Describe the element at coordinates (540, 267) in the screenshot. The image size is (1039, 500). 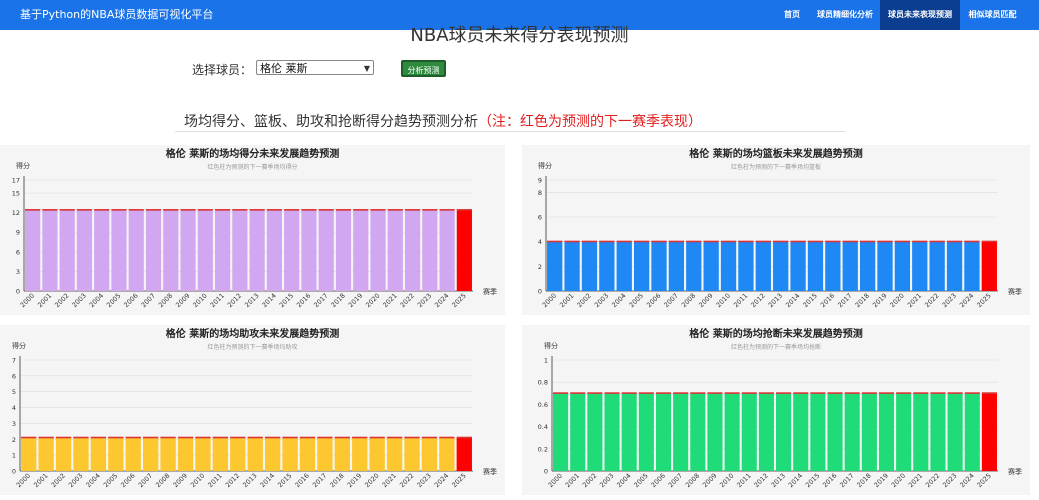
I see `y-tick-label: 2` at that location.